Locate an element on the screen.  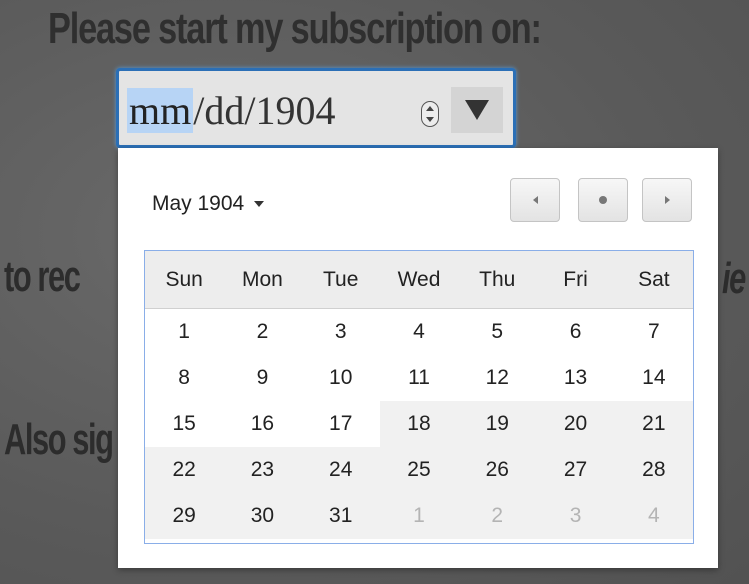
week-row: 8 9 10 11 12 13 14 is located at coordinates (419, 378).